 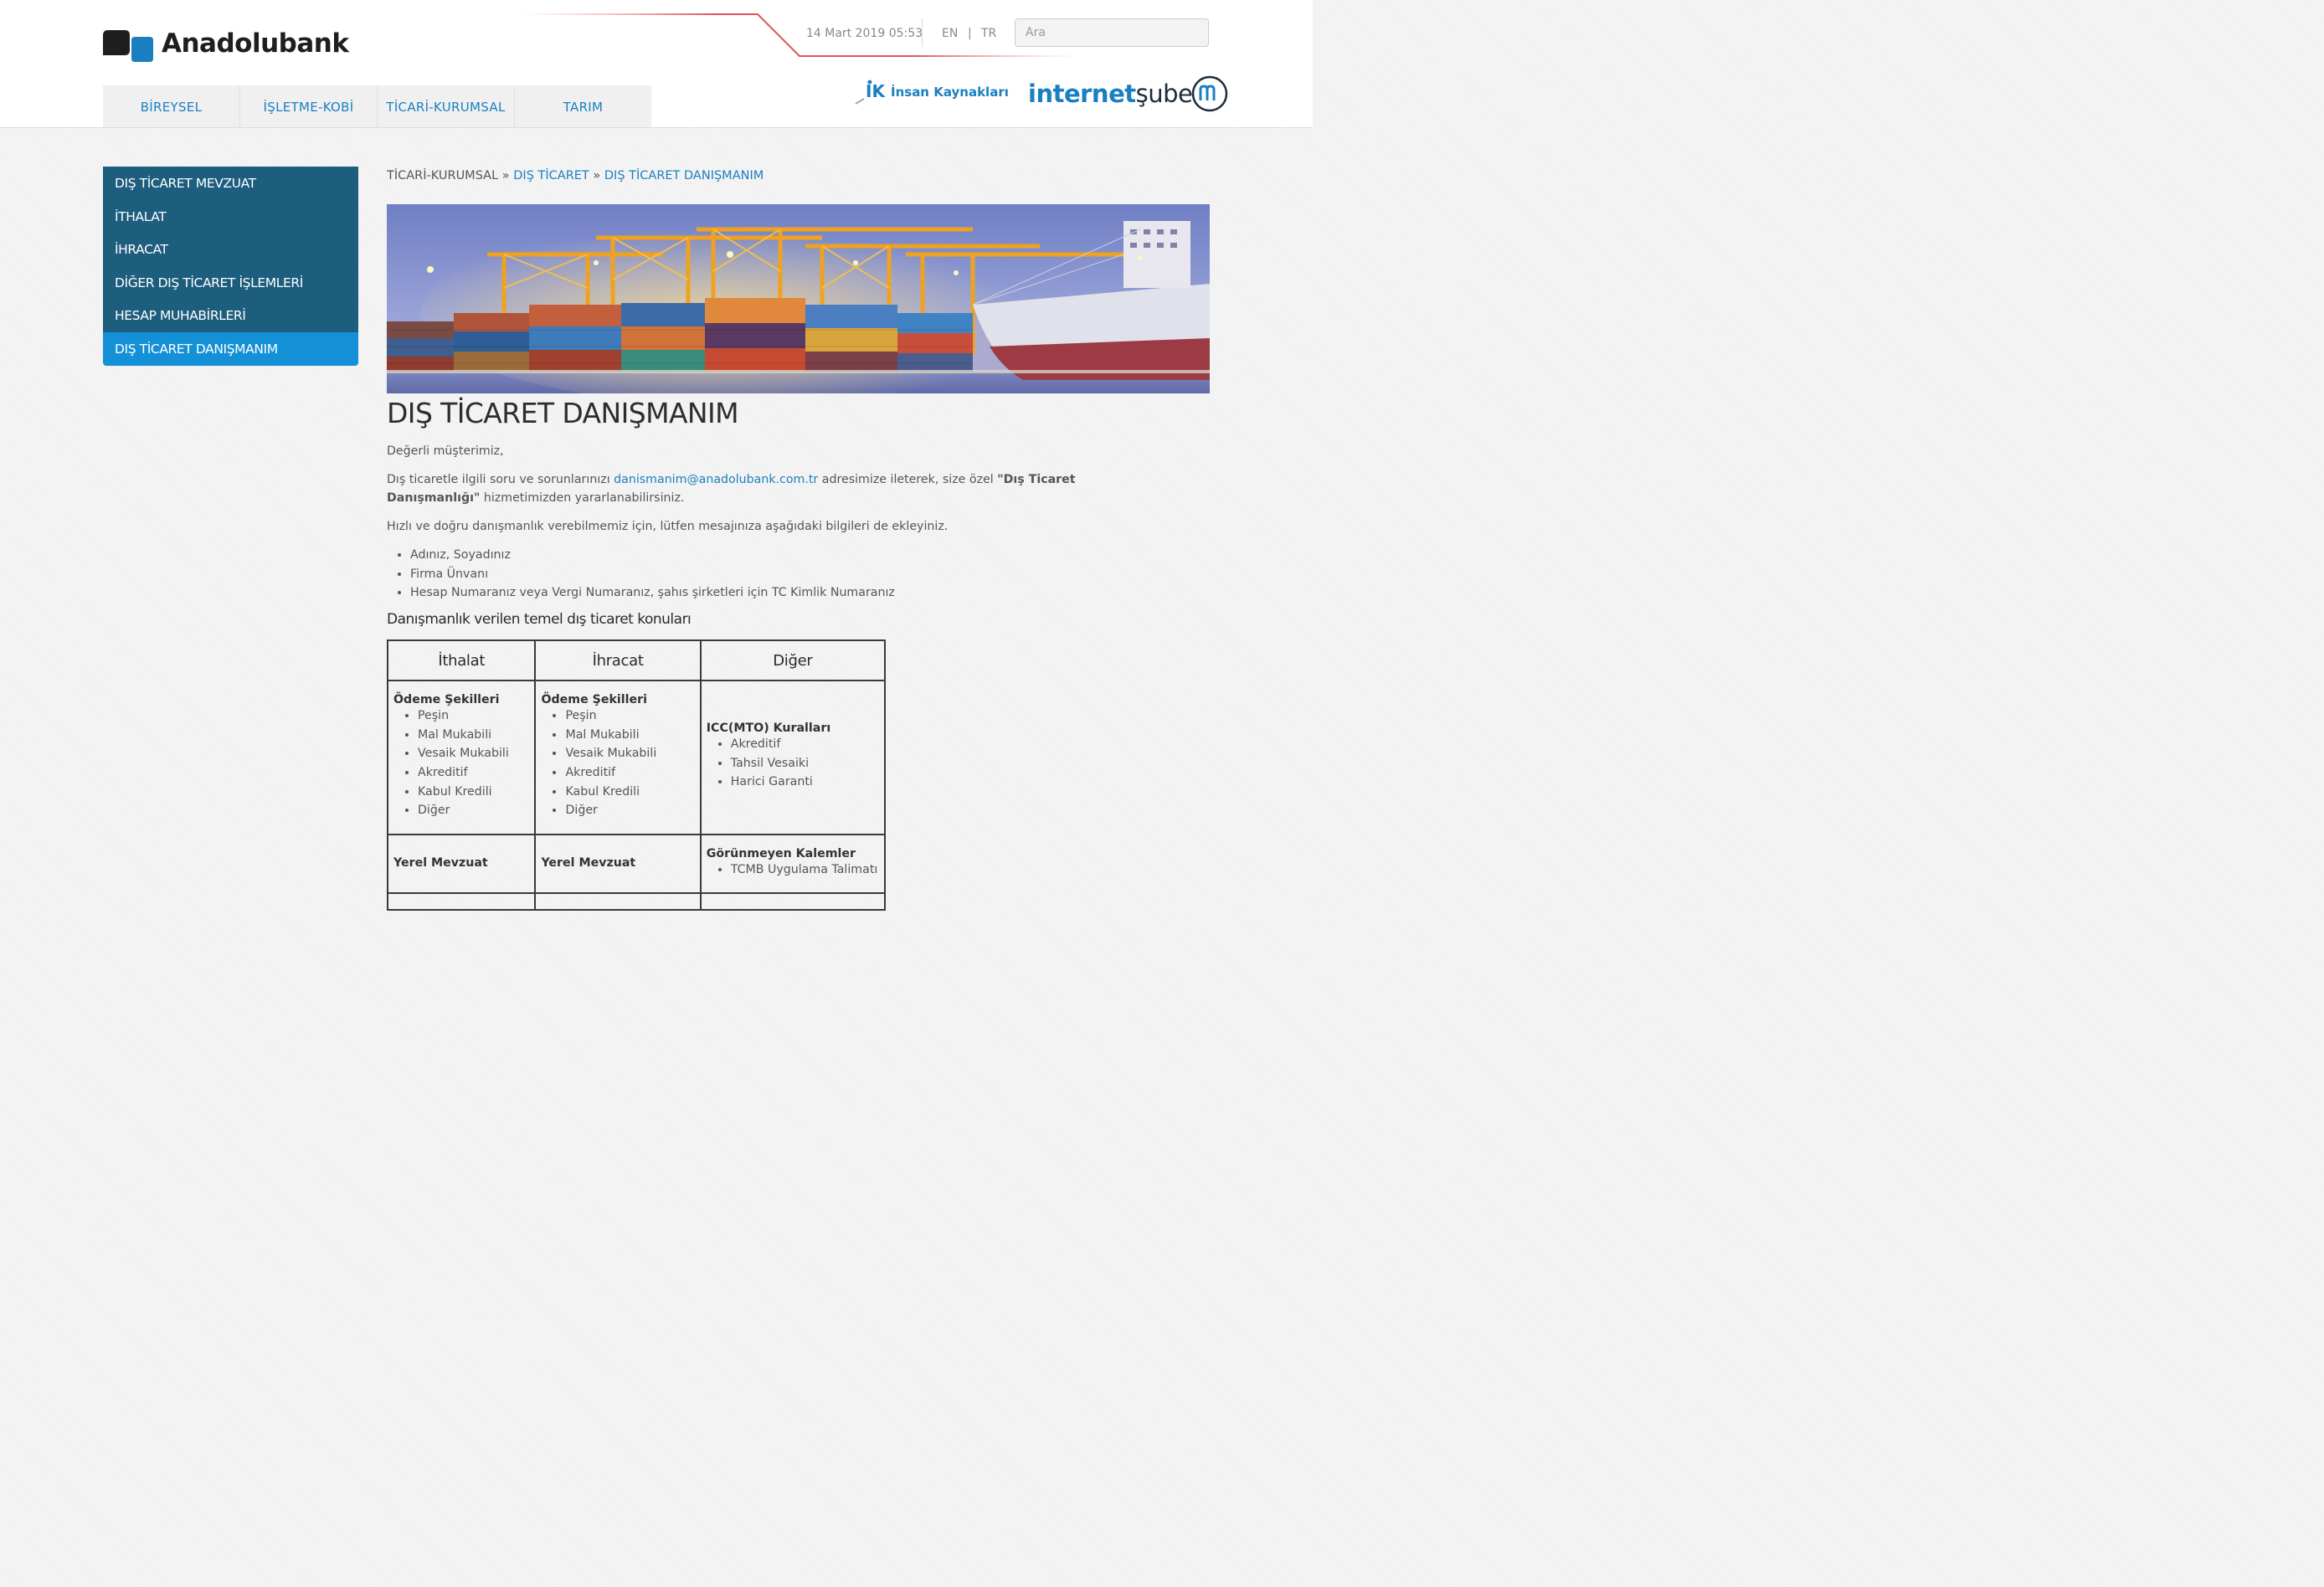 I want to click on cell-list: TCMB Uygulama Talimatı, so click(x=793, y=870).